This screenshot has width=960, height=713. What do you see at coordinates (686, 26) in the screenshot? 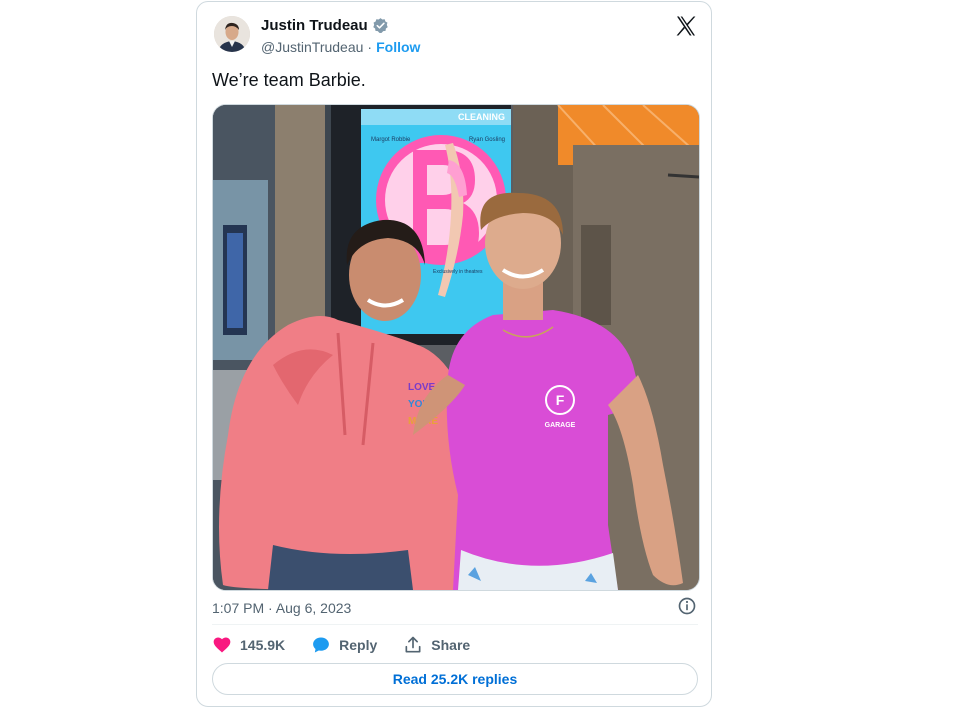
I see `x-logo-icon` at bounding box center [686, 26].